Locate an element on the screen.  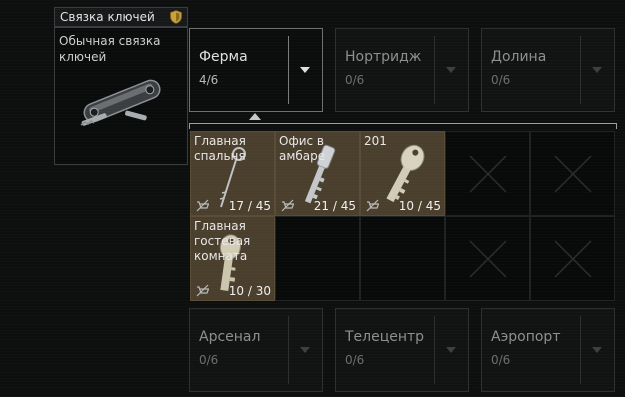
slot-tv-station-dropdown: Телецентр 0/6 is located at coordinates (402, 350).